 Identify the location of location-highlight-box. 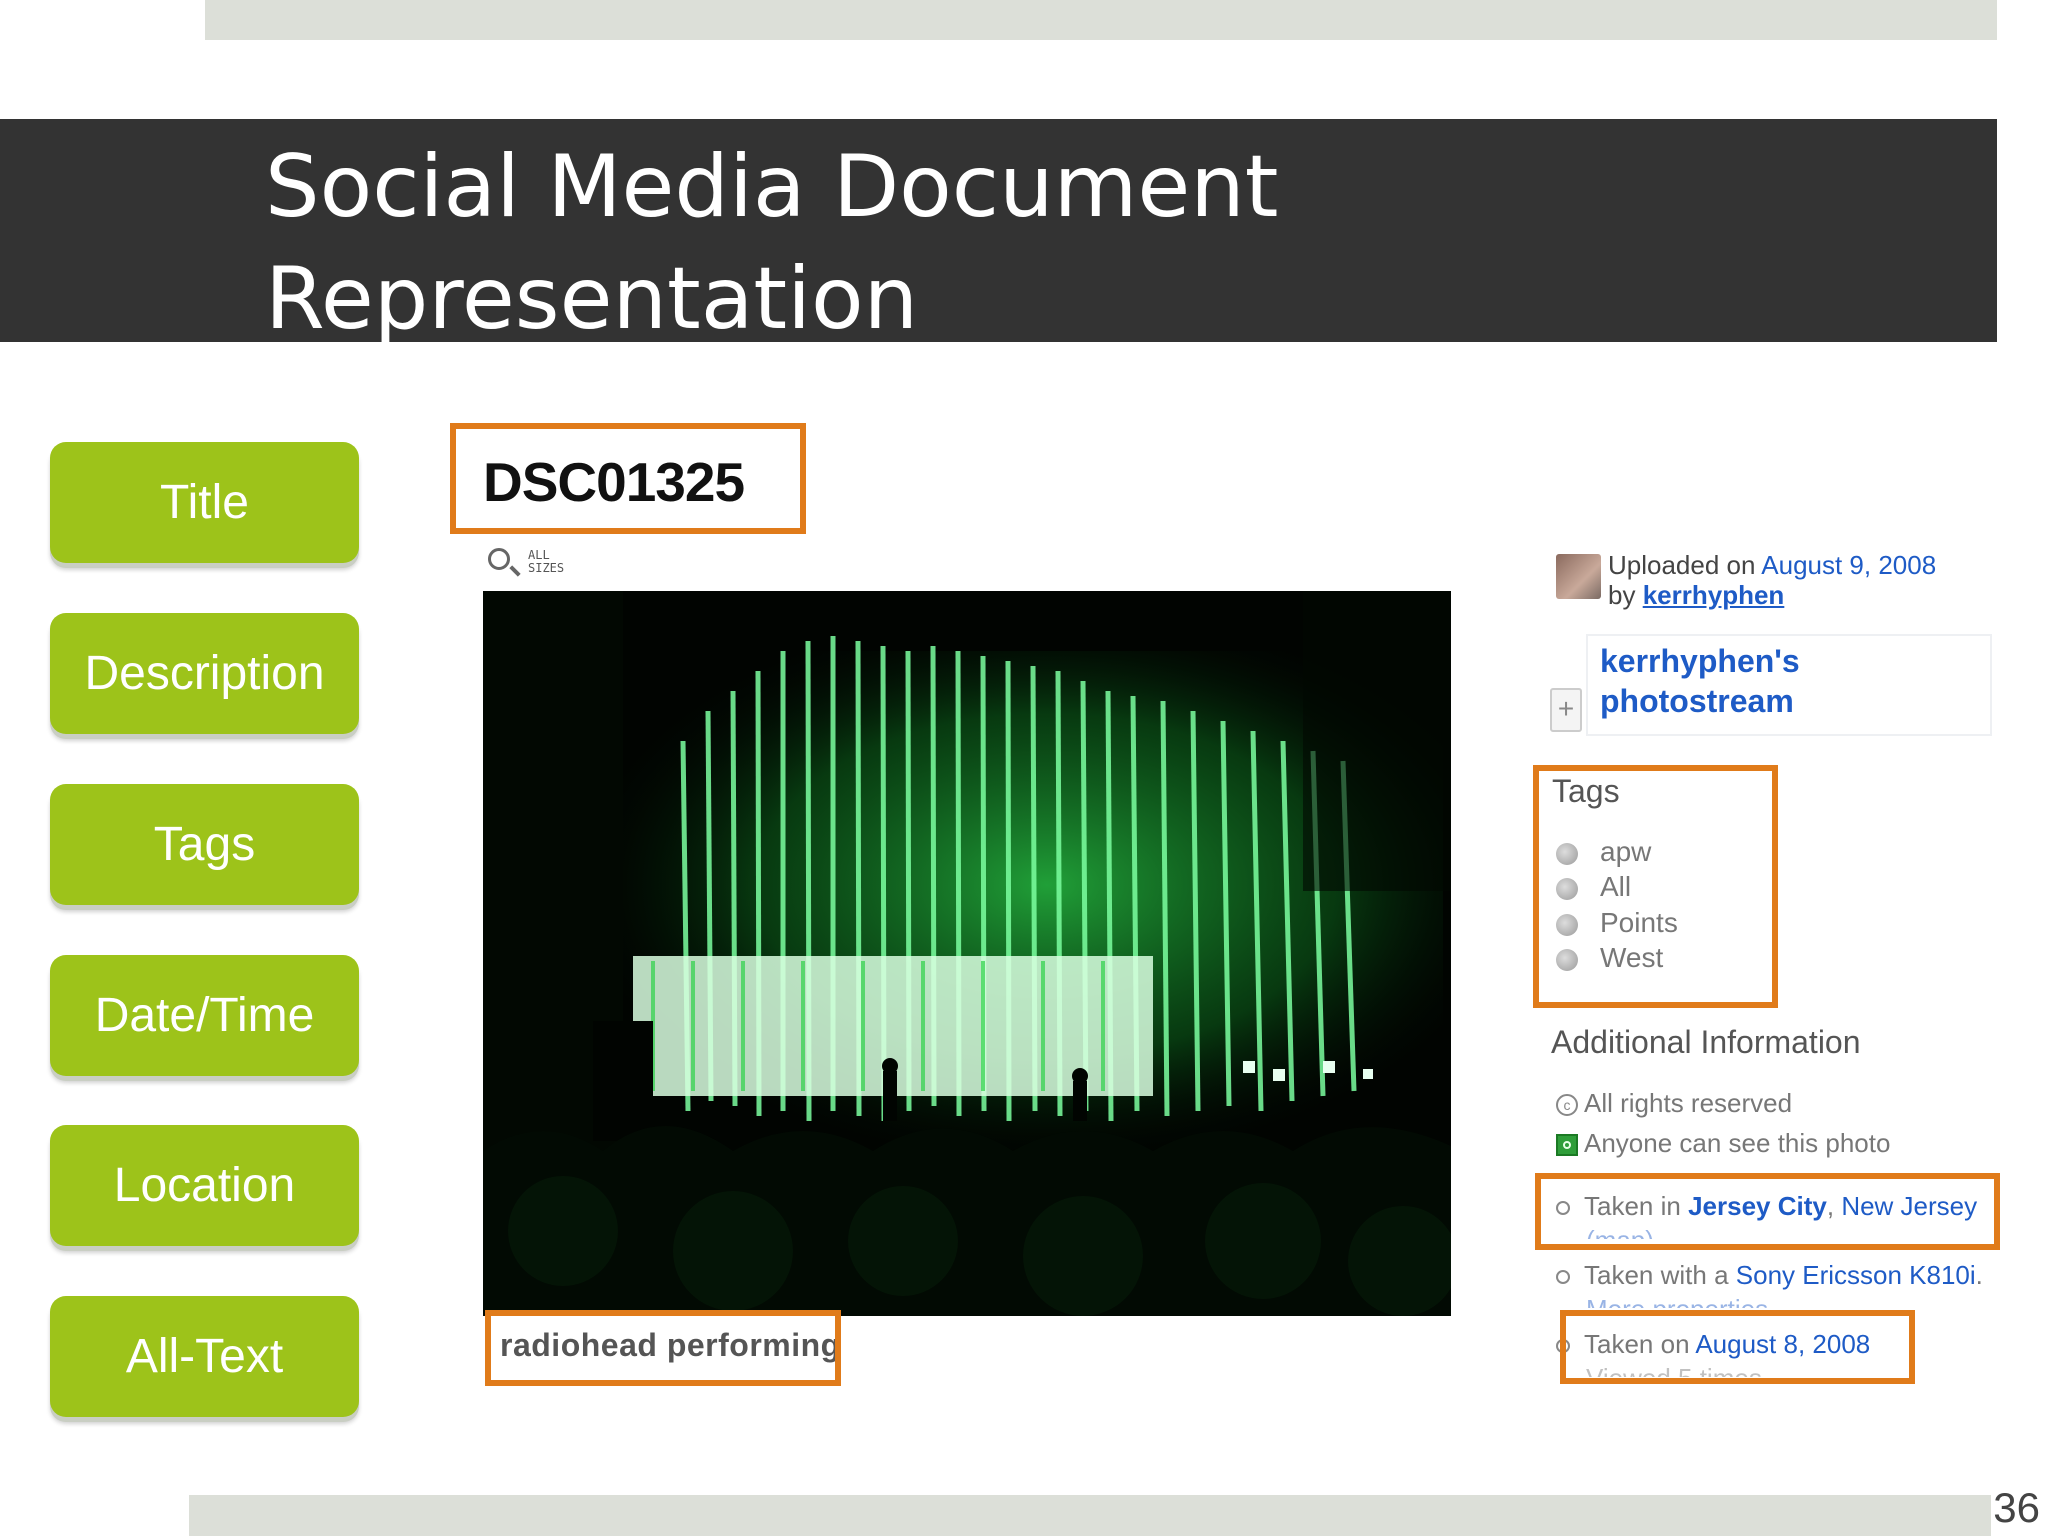
(1767, 1211).